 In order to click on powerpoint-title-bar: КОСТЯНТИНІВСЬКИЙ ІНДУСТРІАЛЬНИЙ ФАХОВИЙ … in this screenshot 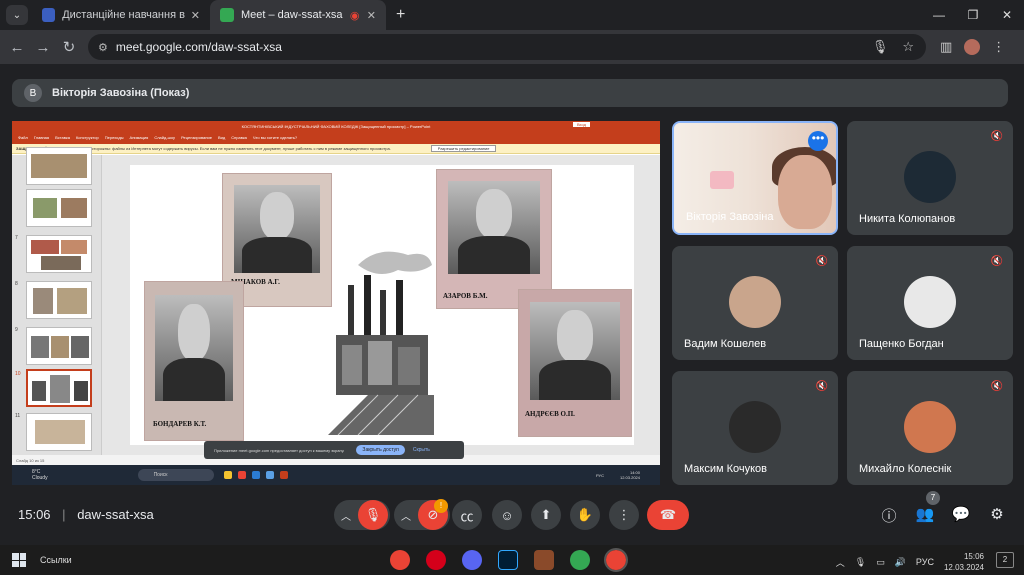, I will do `click(336, 126)`.